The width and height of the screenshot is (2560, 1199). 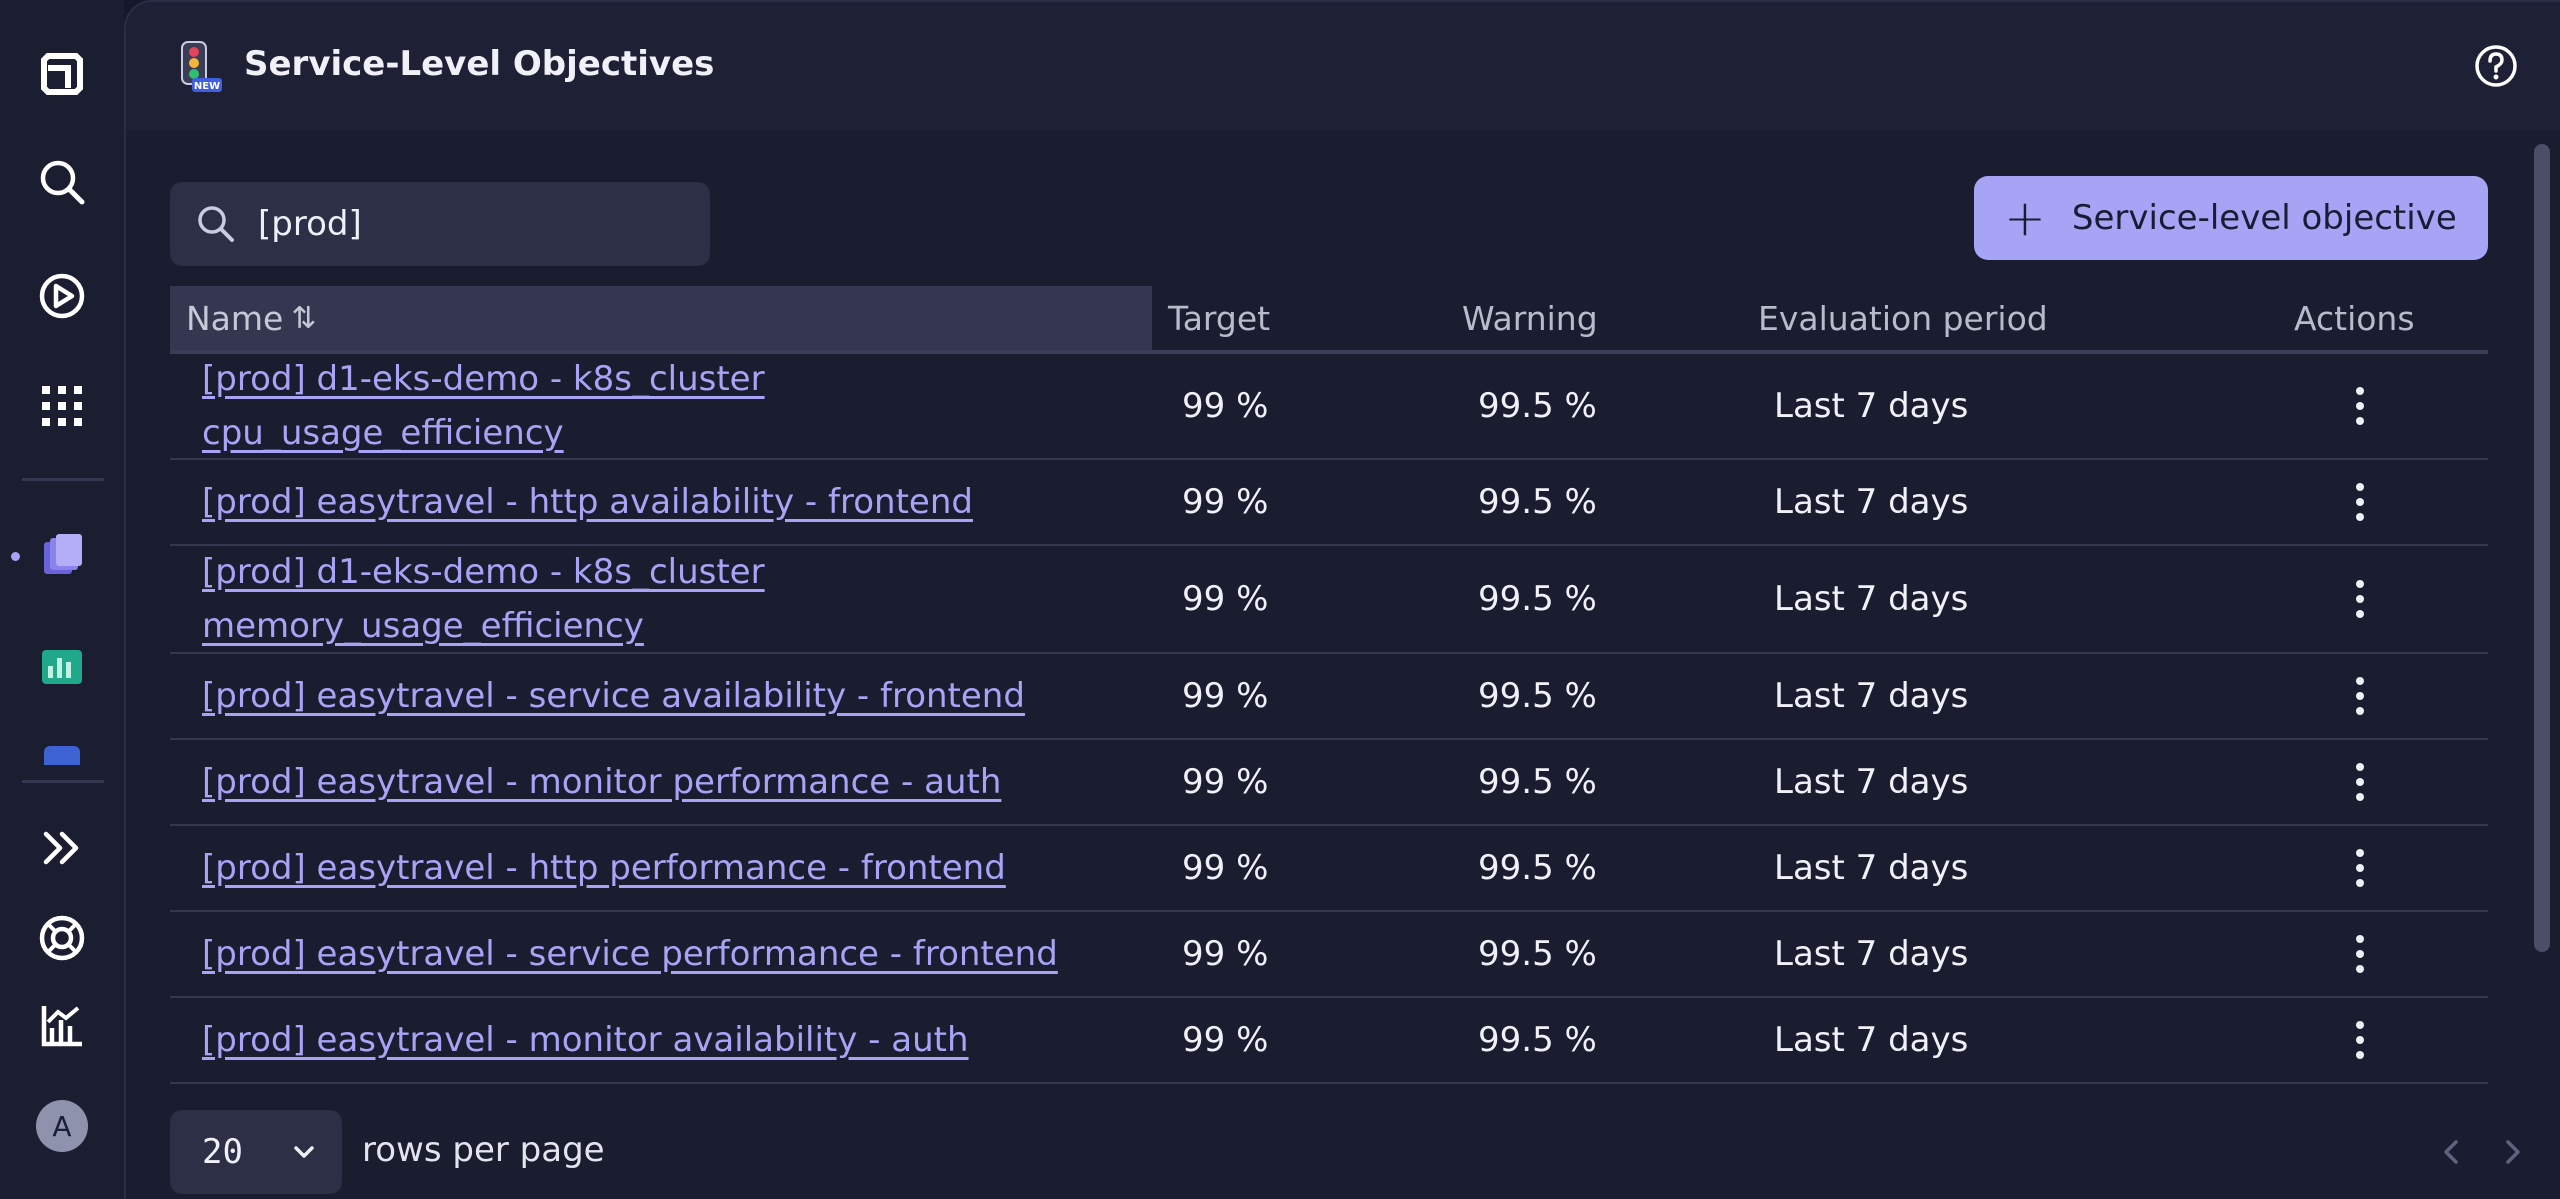 I want to click on expand-chevrons-icon, so click(x=62, y=848).